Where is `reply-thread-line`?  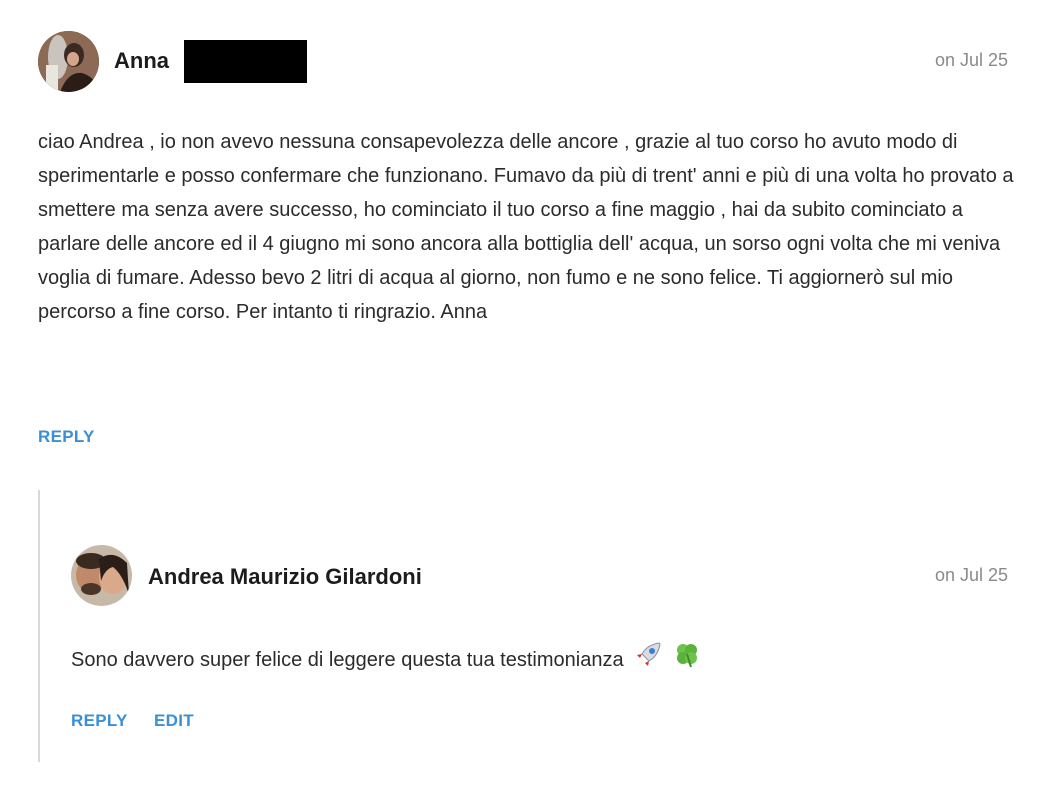 reply-thread-line is located at coordinates (39, 626).